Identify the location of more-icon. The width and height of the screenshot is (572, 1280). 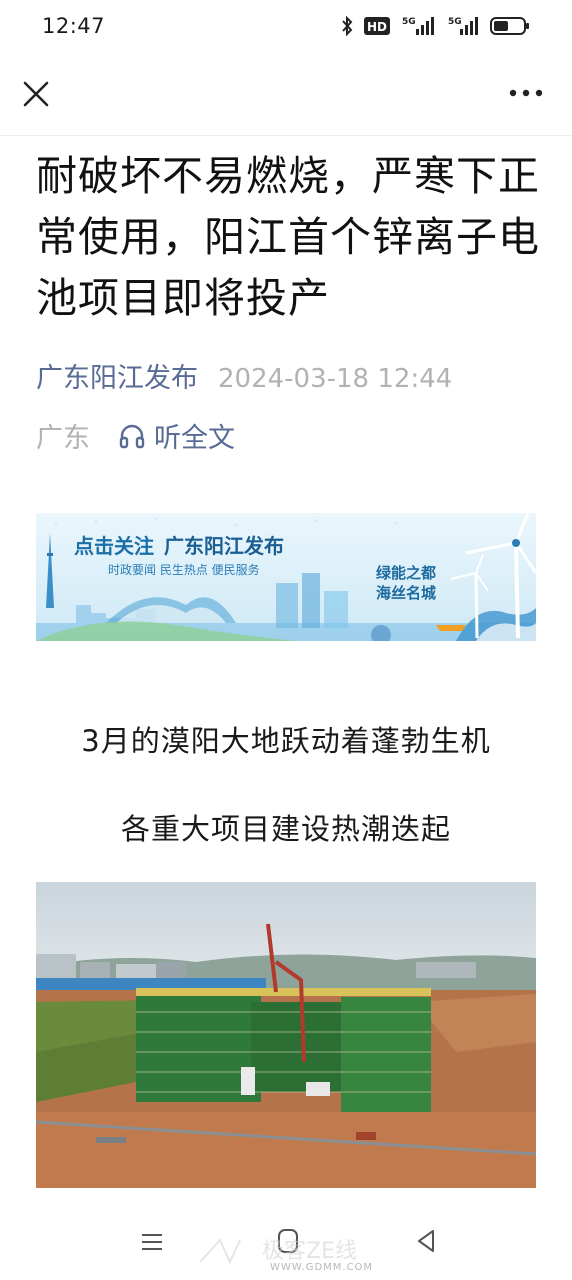
(526, 93).